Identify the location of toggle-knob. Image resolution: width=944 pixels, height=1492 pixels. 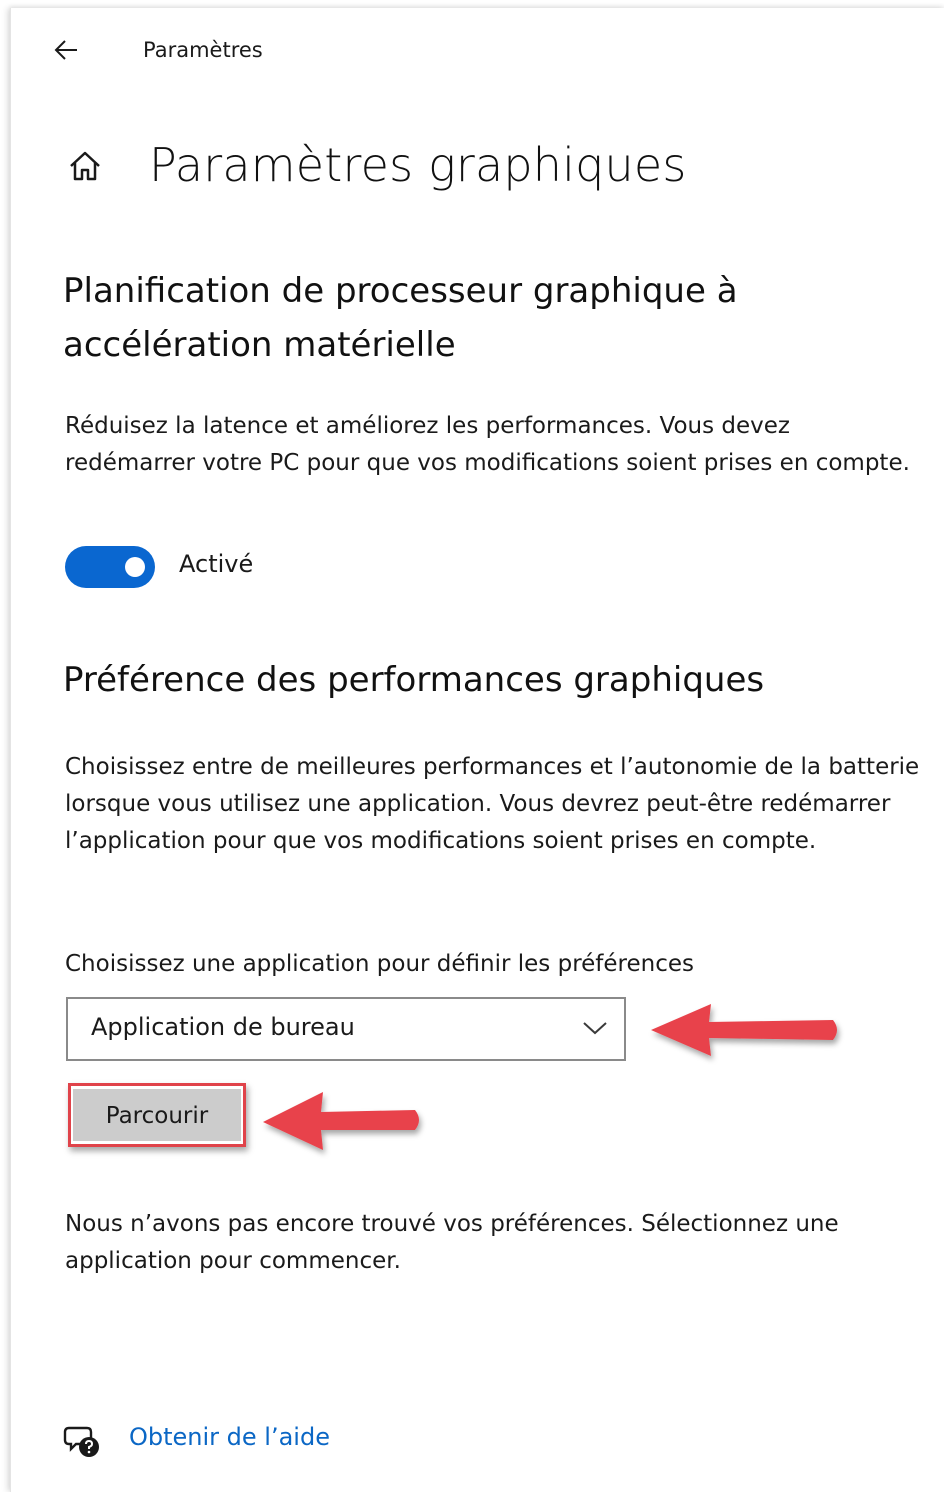
(135, 567).